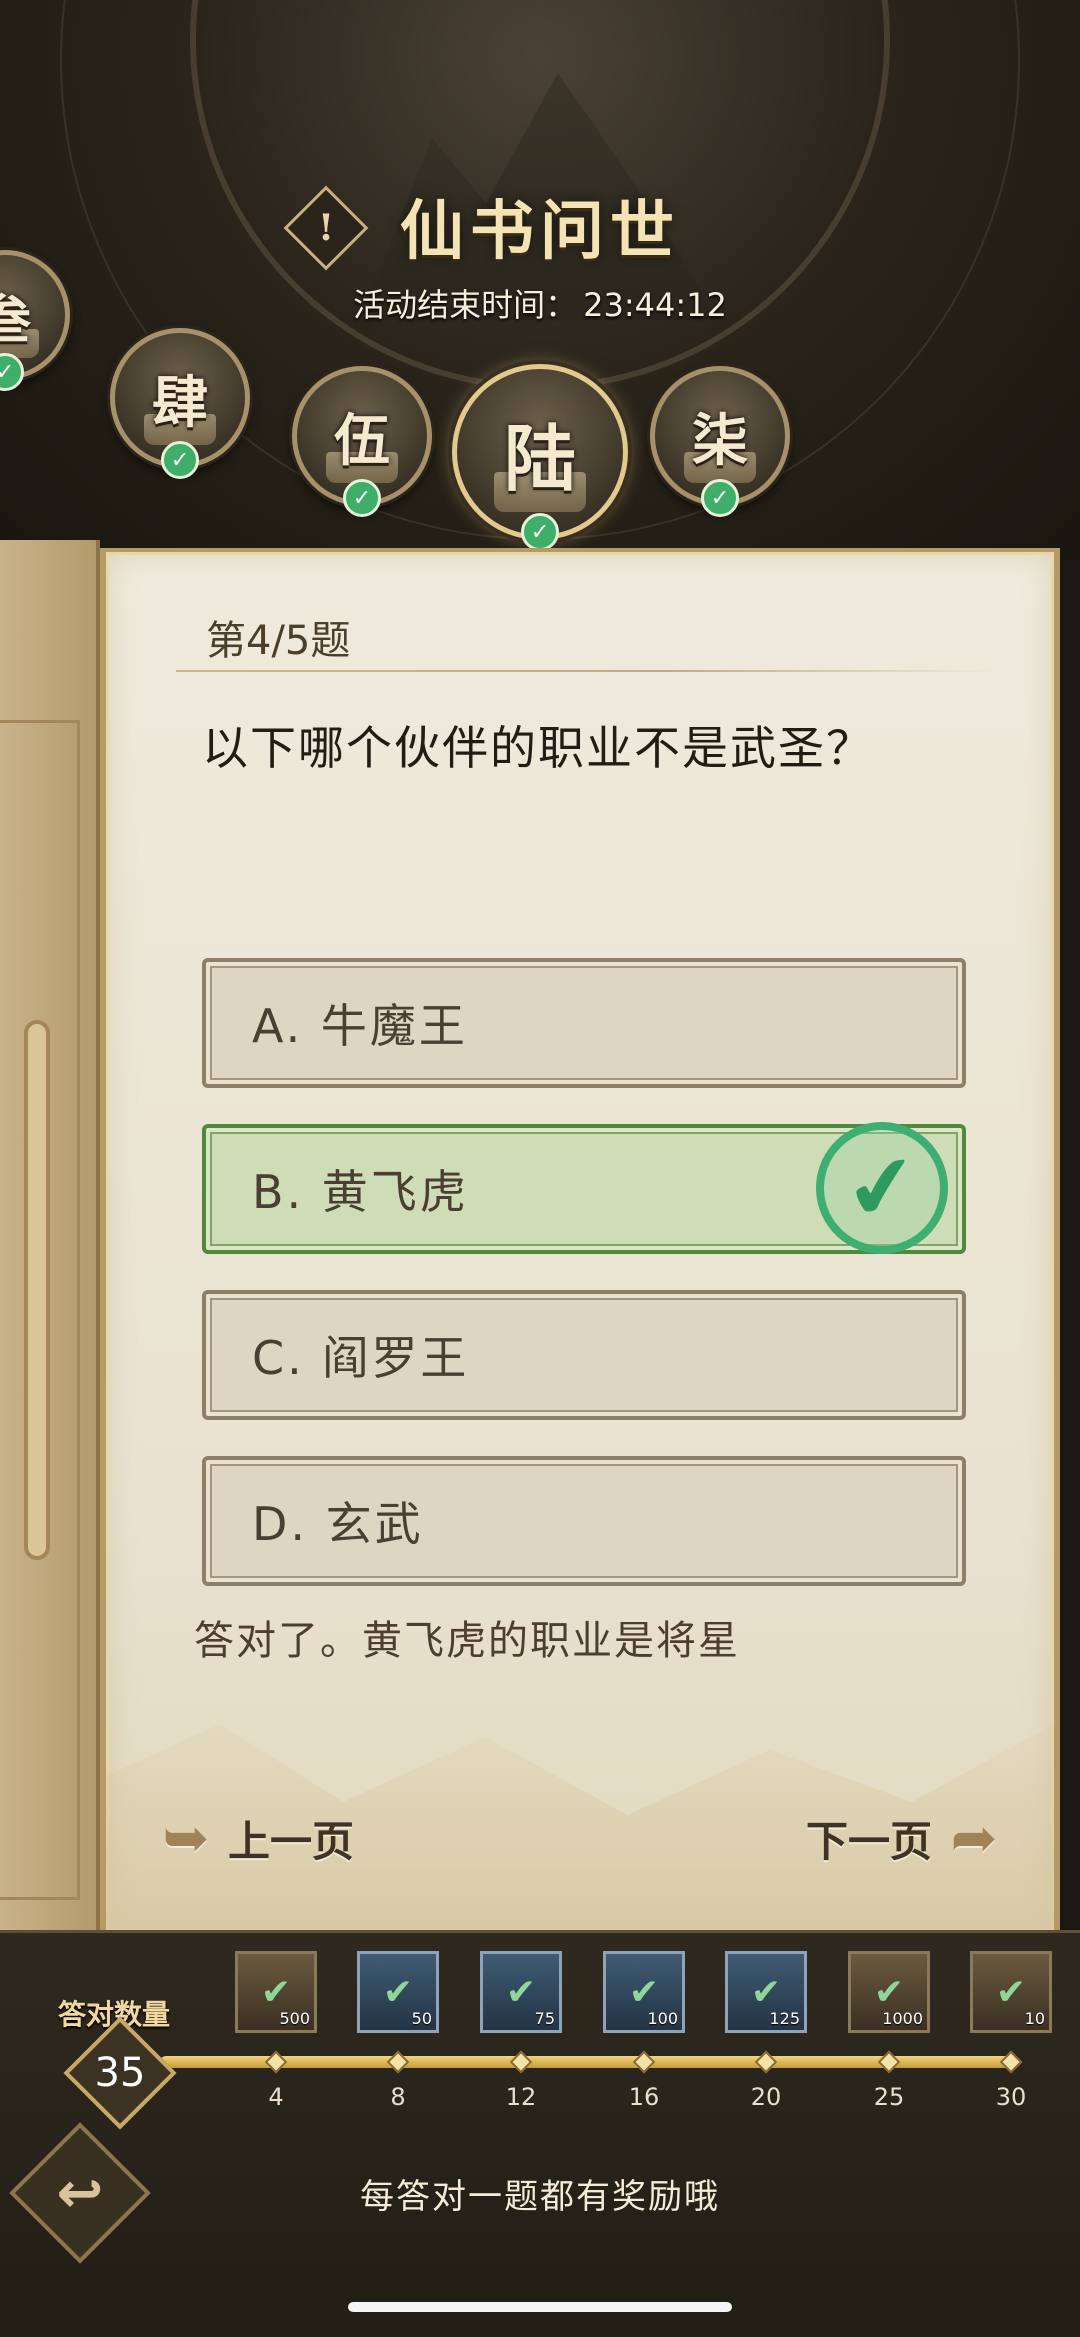  I want to click on reward-item-5: ✔ 125, so click(766, 1992).